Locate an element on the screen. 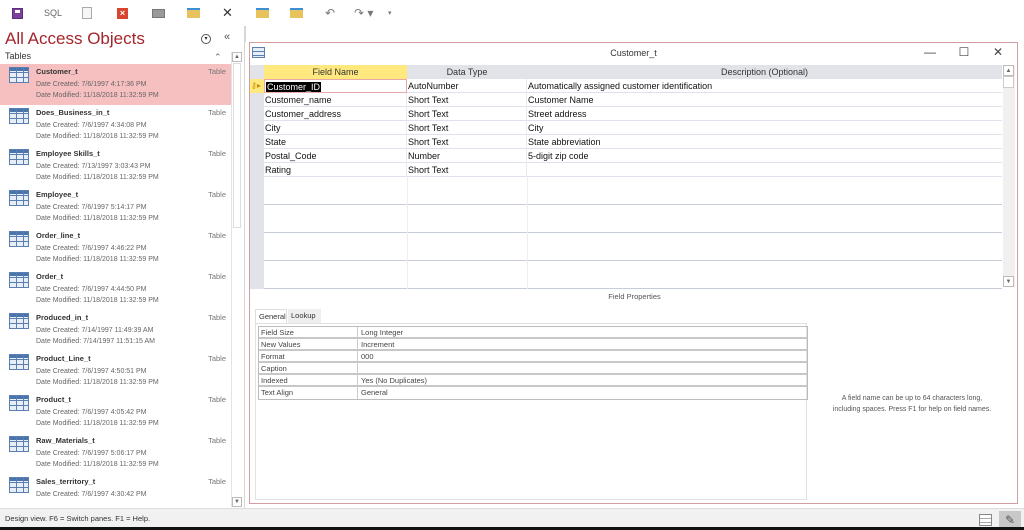 The height and width of the screenshot is (530, 1024). shutter-bar-collapse-icon: « is located at coordinates (227, 37).